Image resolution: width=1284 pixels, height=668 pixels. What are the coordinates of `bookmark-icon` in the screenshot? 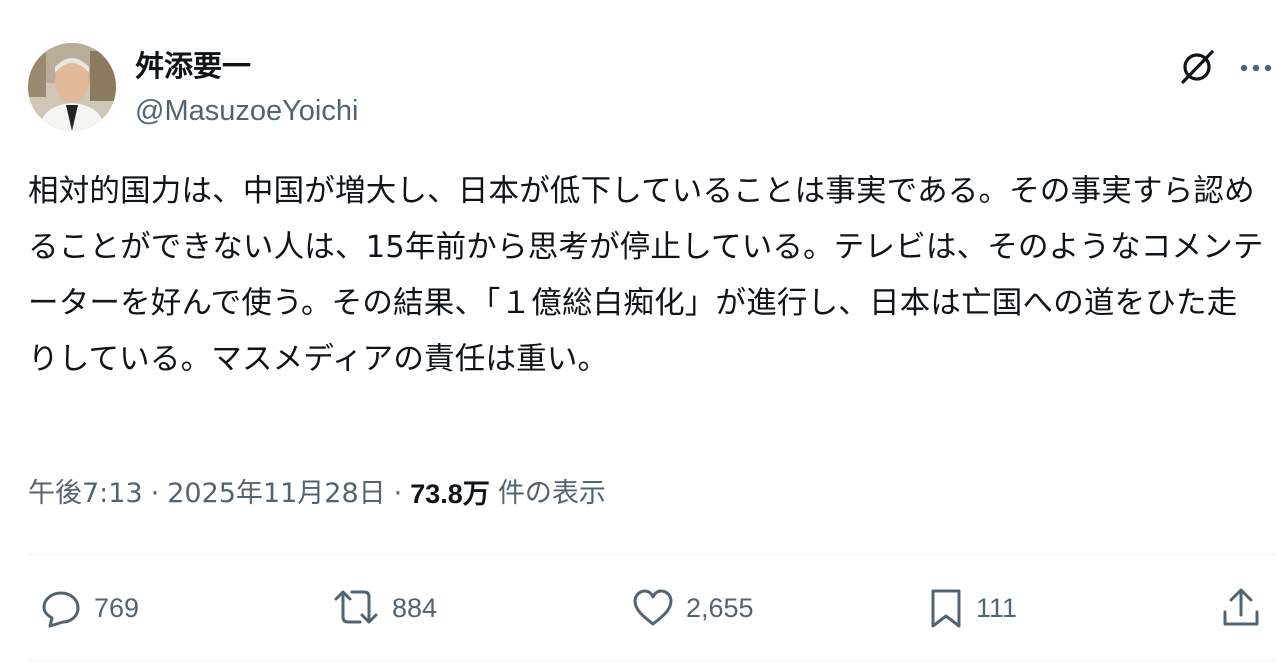 It's located at (946, 608).